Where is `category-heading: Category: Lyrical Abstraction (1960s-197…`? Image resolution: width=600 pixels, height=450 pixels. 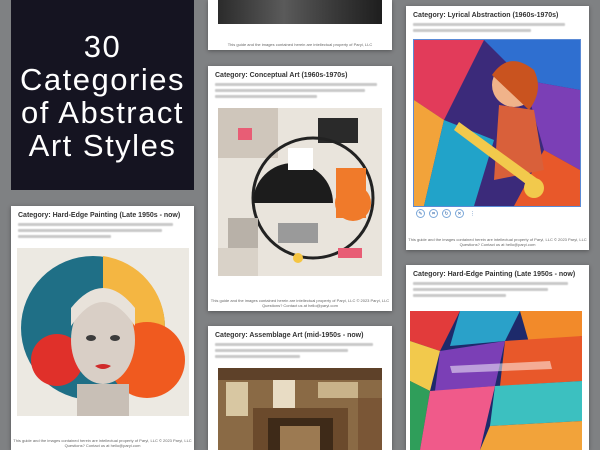 category-heading: Category: Lyrical Abstraction (1960s-197… is located at coordinates (486, 15).